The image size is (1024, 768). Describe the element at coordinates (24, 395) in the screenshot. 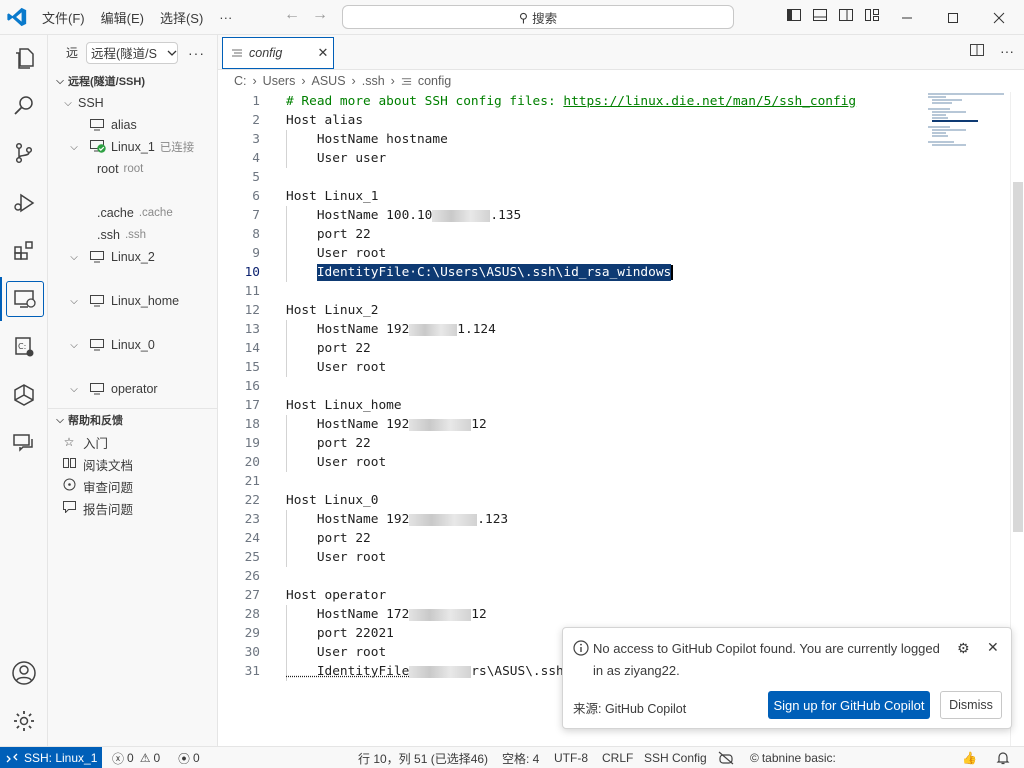

I see `hexagon-extension-icon` at that location.